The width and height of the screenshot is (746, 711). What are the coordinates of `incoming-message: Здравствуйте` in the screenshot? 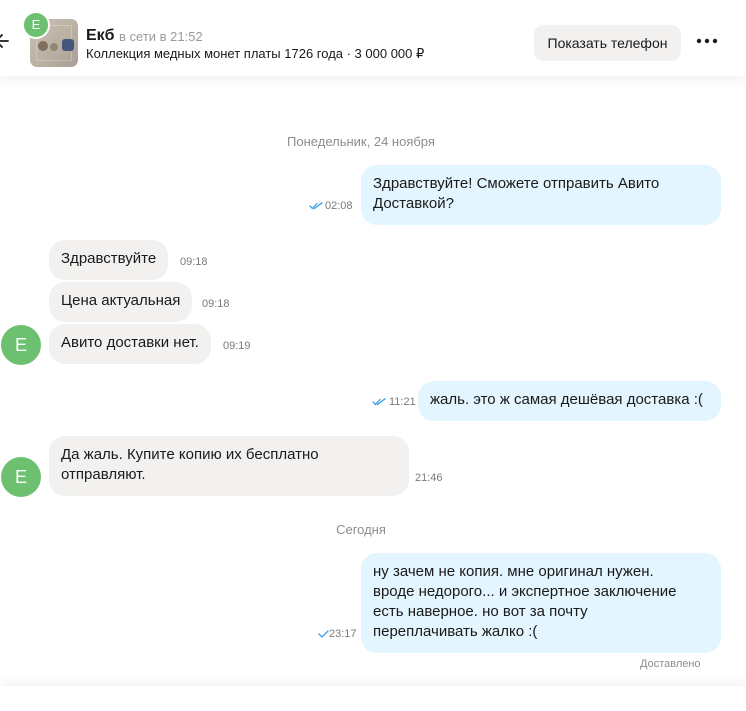 It's located at (109, 260).